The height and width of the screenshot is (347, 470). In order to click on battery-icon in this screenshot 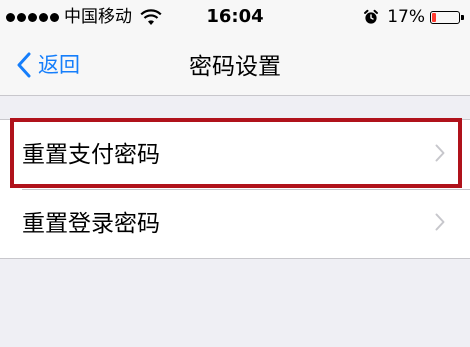, I will do `click(447, 17)`.